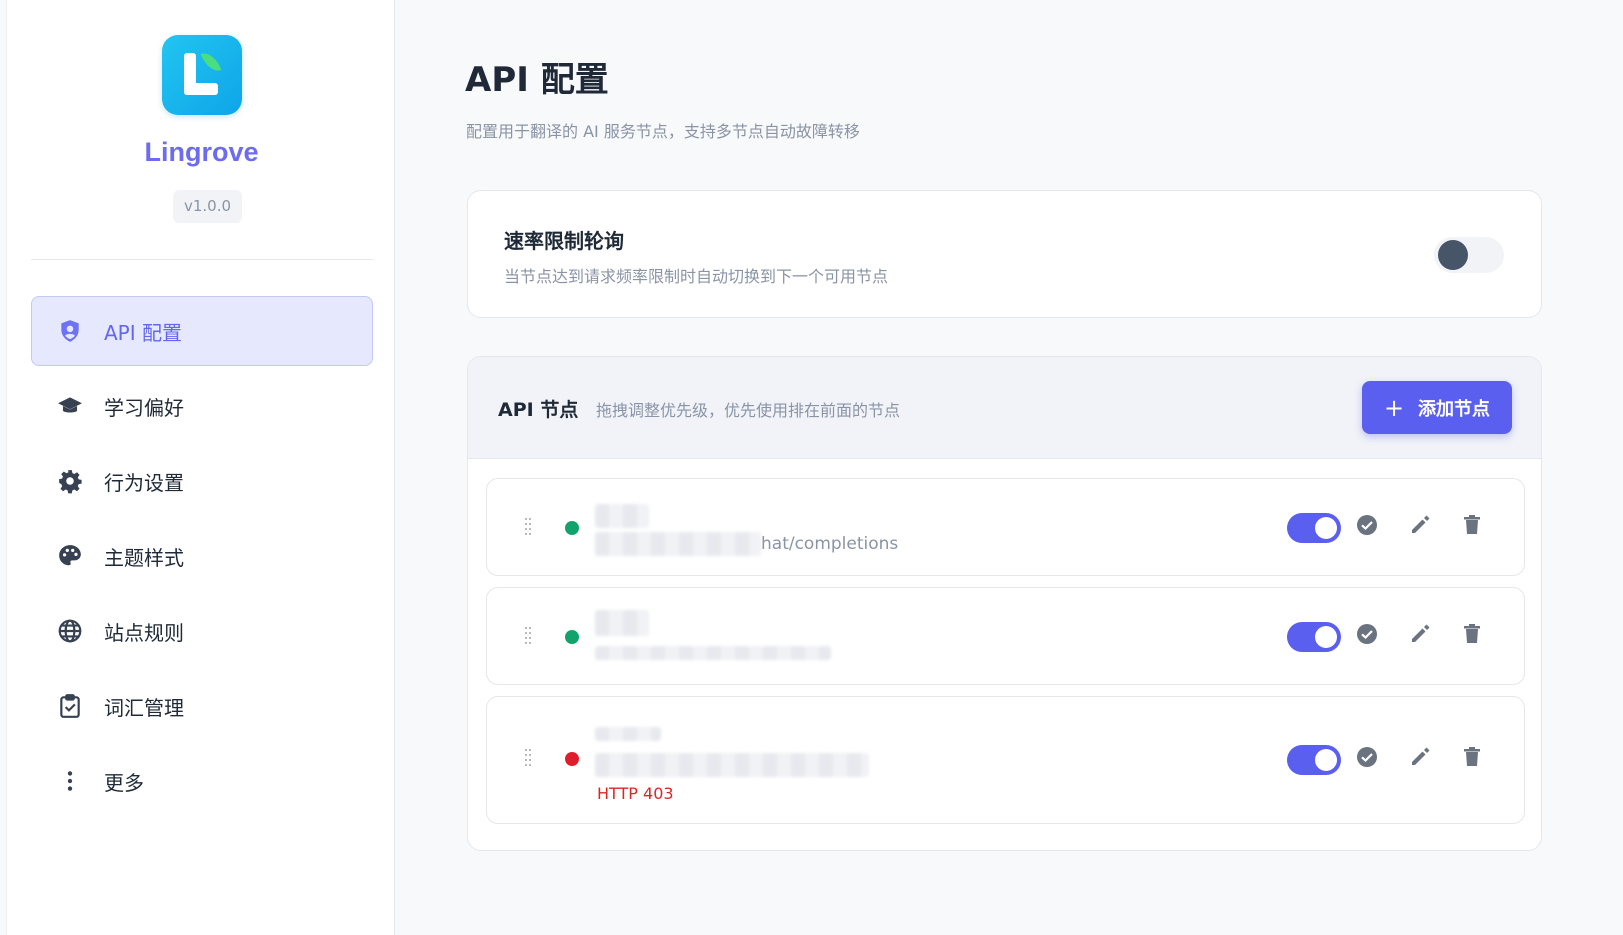  I want to click on sidebar-item-label: API 配置, so click(143, 332).